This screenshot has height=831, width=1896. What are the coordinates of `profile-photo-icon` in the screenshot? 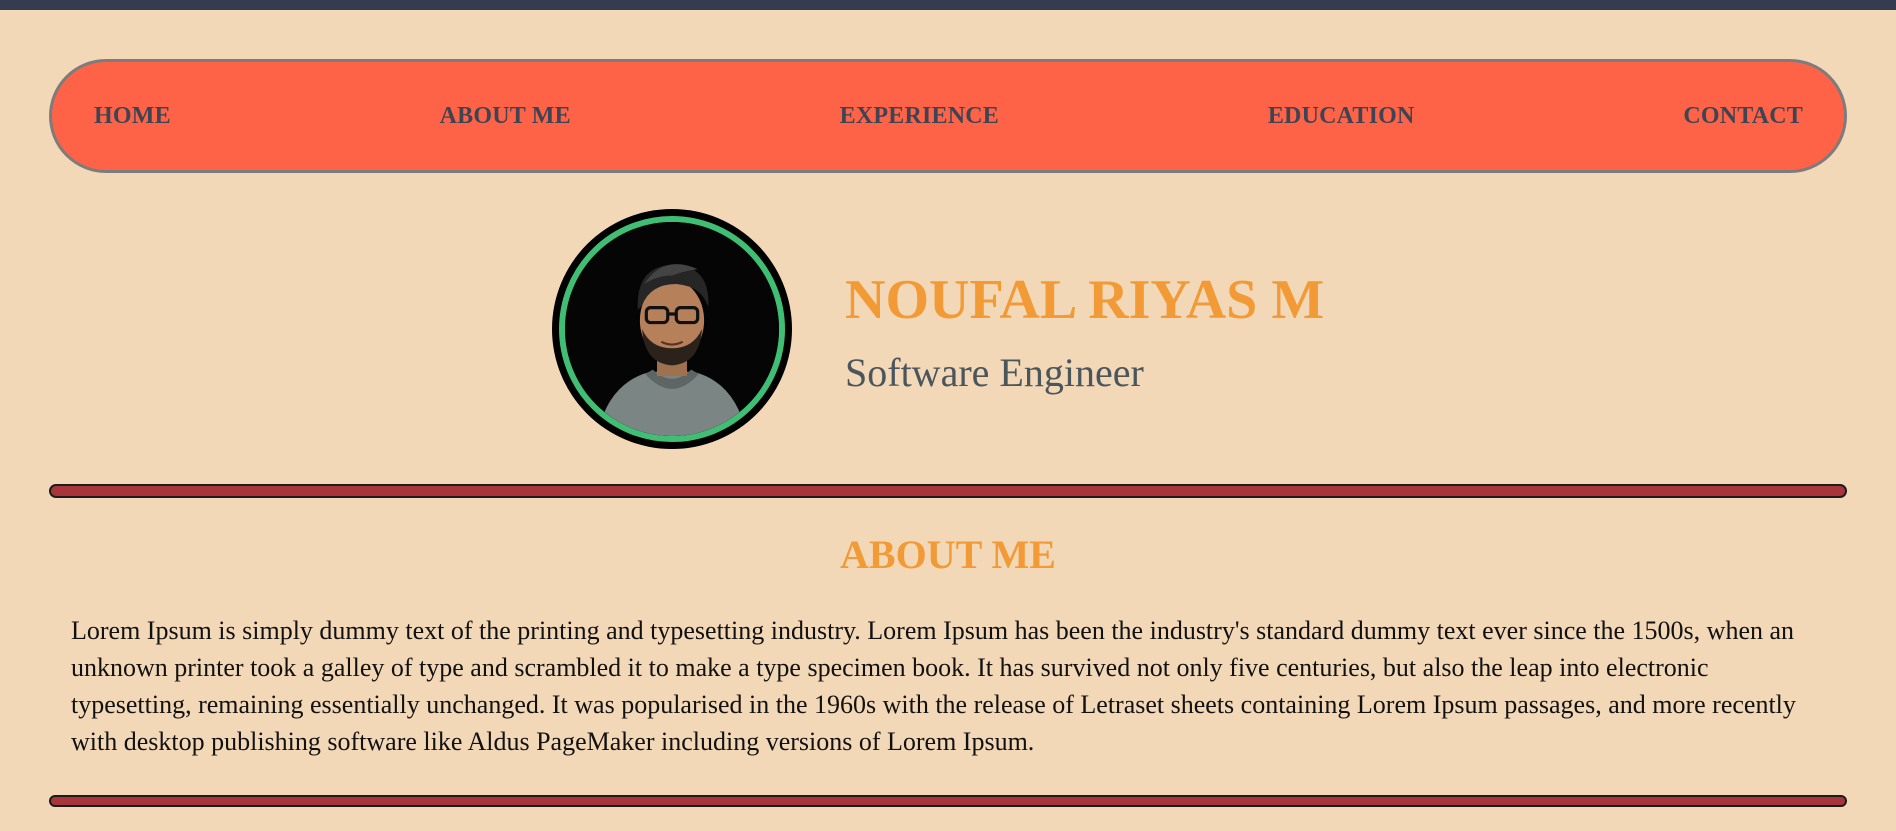 It's located at (672, 329).